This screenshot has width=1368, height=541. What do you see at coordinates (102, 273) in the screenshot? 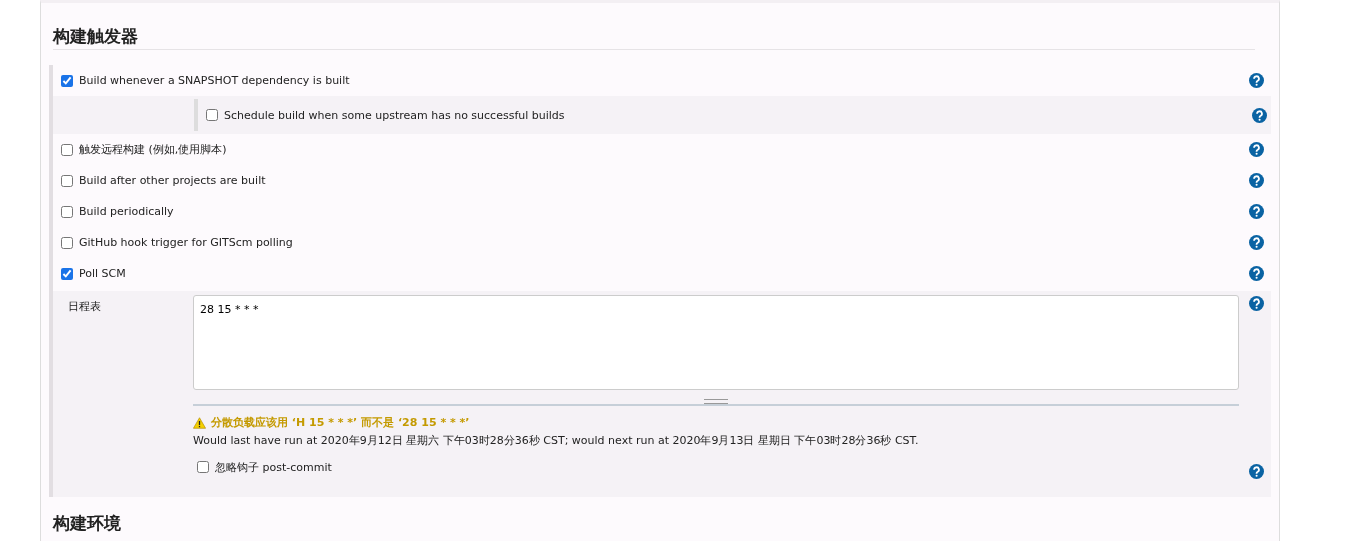
I see `option-label: Poll SCM` at bounding box center [102, 273].